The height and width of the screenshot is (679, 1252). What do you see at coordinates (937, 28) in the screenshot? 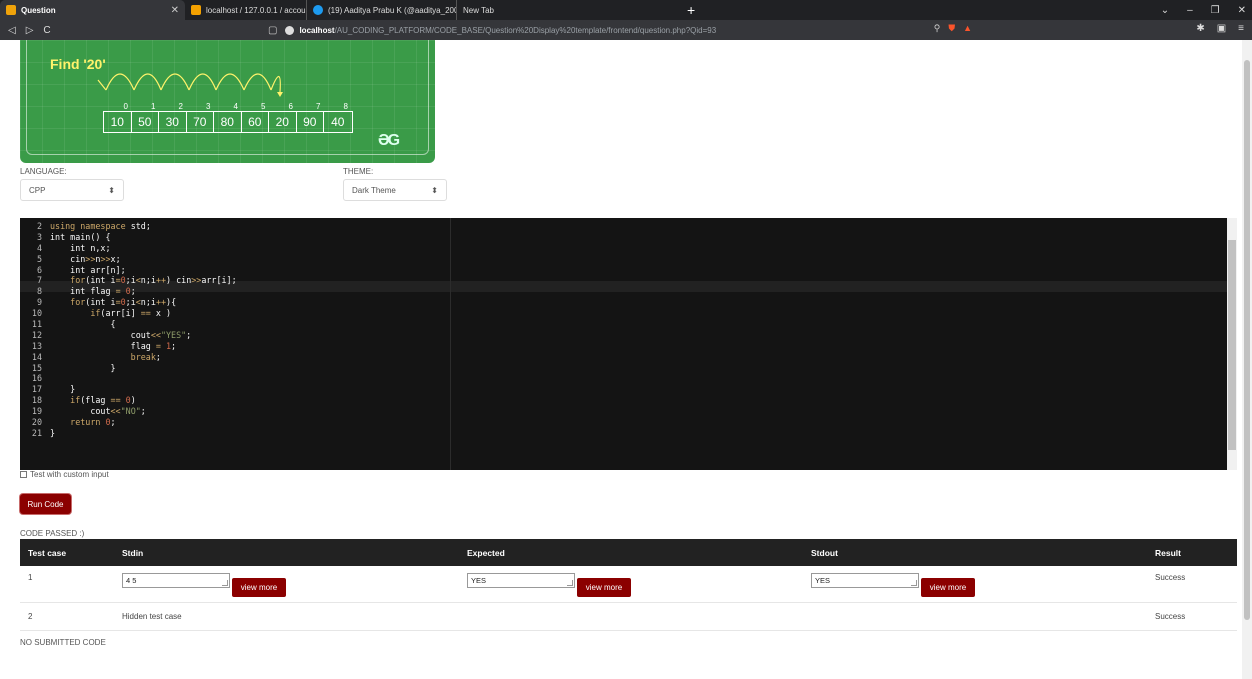
I see `zoom-icon: ⚲` at bounding box center [937, 28].